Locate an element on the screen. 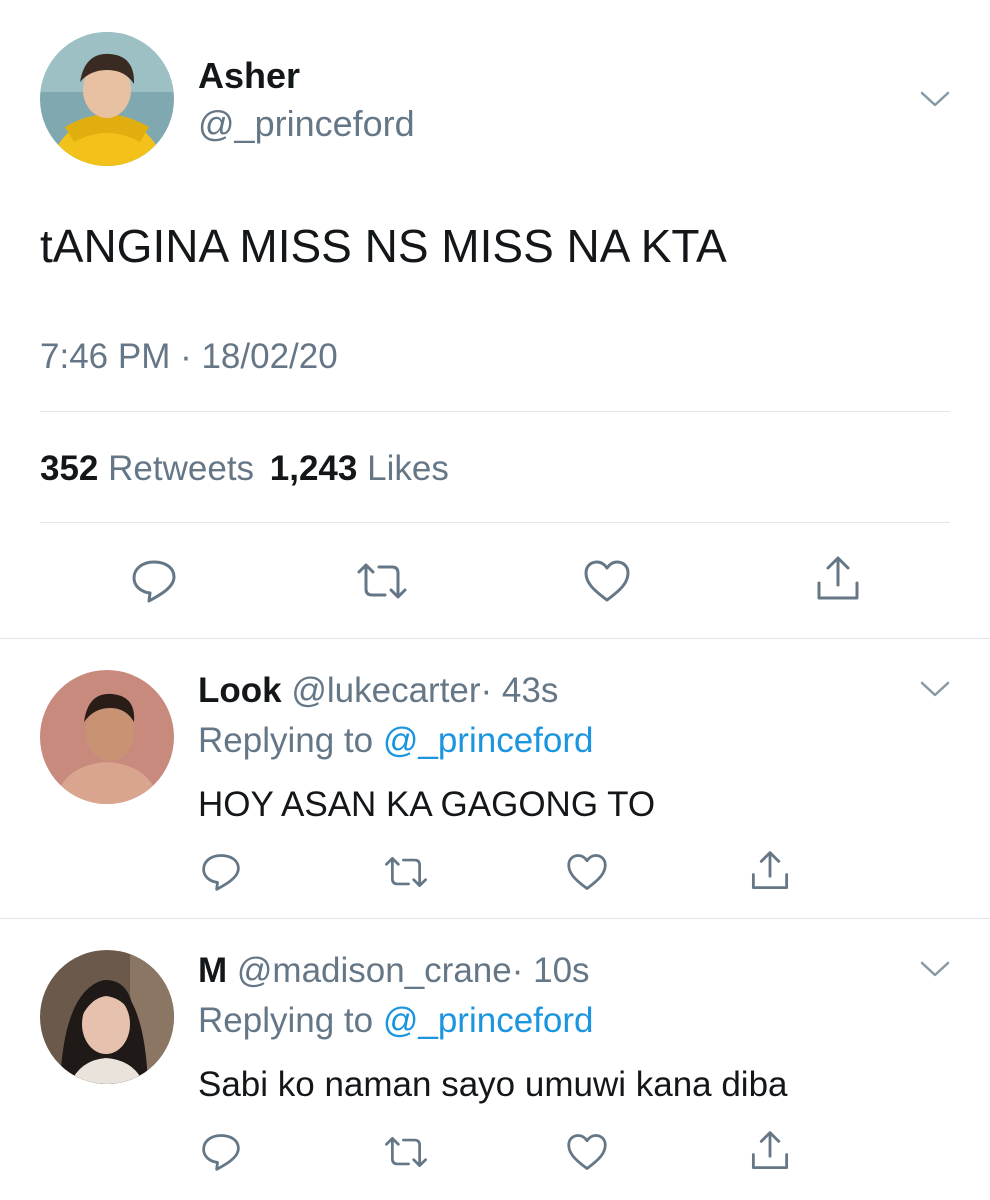 The image size is (990, 1200). reply-header: M @madison_crane· 10s is located at coordinates (394, 971).